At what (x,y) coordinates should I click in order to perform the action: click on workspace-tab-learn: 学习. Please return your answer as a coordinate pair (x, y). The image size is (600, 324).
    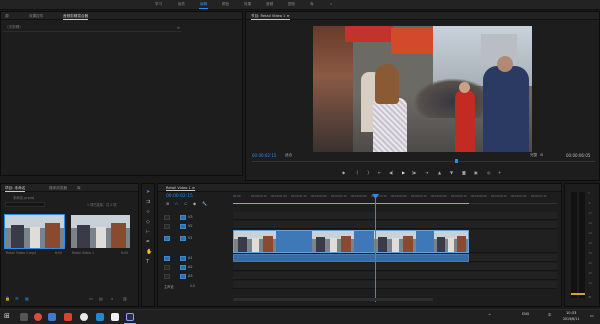
    Looking at the image, I should click on (158, 4).